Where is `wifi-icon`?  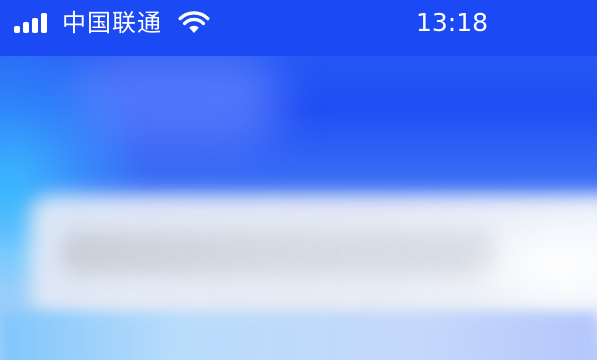
wifi-icon is located at coordinates (194, 22).